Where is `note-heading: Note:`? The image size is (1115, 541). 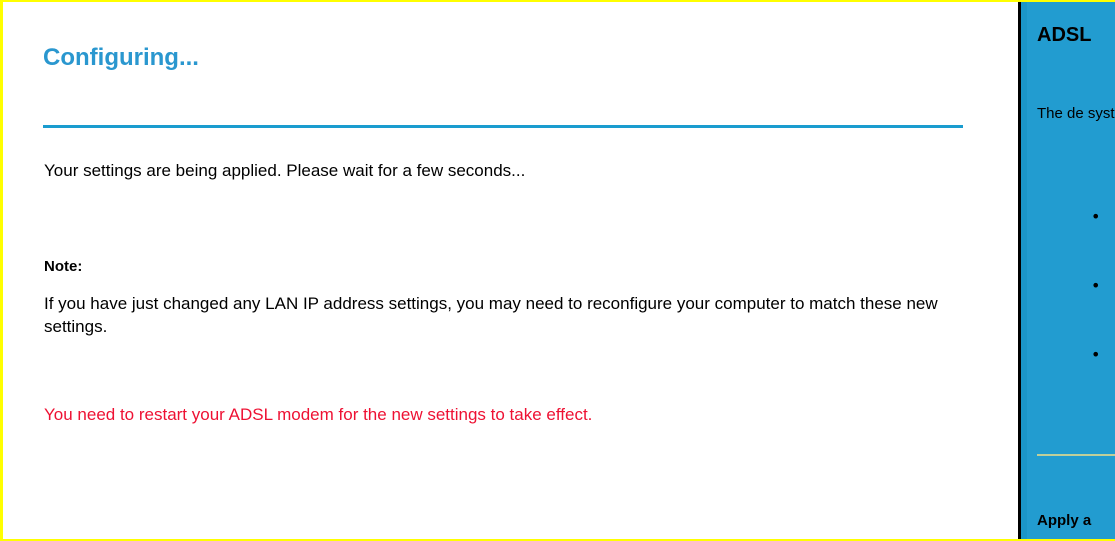 note-heading: Note: is located at coordinates (63, 266).